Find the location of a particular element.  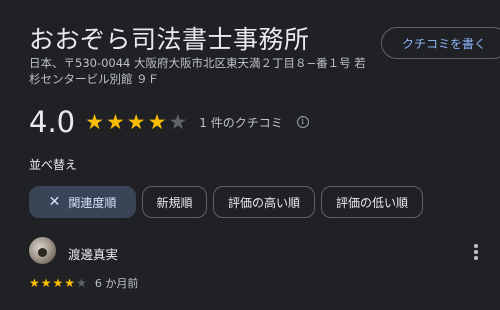

write-review-button: クチコミを書く is located at coordinates (440, 43).